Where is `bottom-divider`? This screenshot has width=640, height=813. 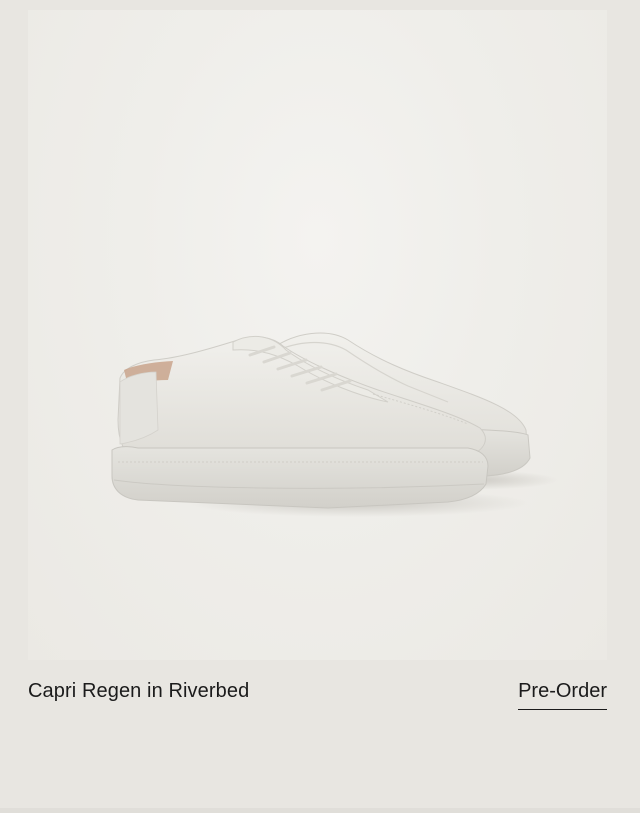 bottom-divider is located at coordinates (320, 810).